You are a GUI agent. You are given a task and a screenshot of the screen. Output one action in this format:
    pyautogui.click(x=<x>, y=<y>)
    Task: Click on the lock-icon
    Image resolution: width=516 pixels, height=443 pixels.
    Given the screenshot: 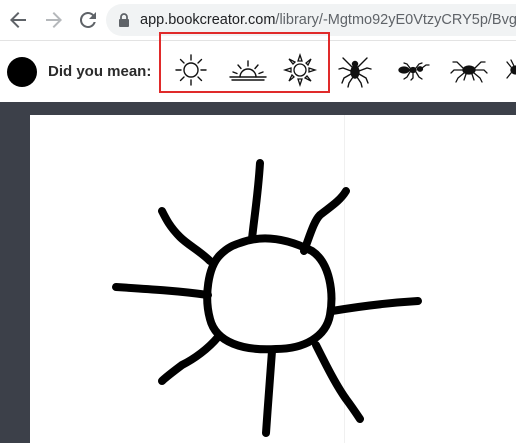 What is the action you would take?
    pyautogui.click(x=124, y=20)
    